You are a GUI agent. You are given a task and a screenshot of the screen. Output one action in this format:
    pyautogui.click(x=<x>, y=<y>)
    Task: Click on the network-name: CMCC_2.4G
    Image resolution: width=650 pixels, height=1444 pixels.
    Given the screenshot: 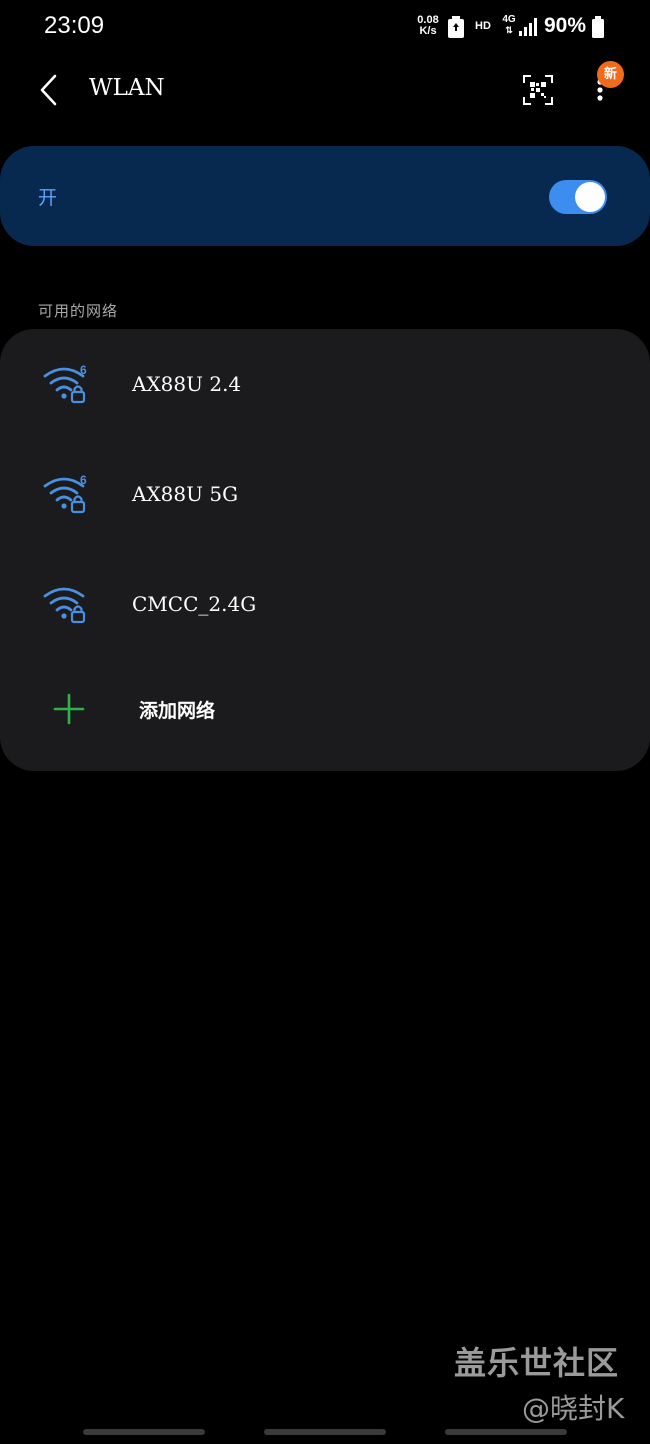 What is the action you would take?
    pyautogui.click(x=194, y=604)
    